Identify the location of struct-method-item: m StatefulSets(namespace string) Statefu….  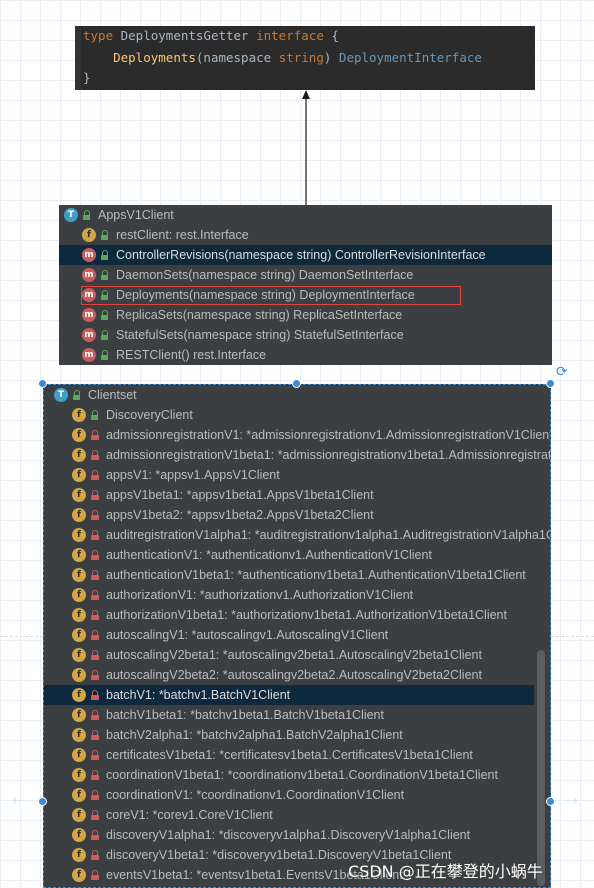
(305, 335).